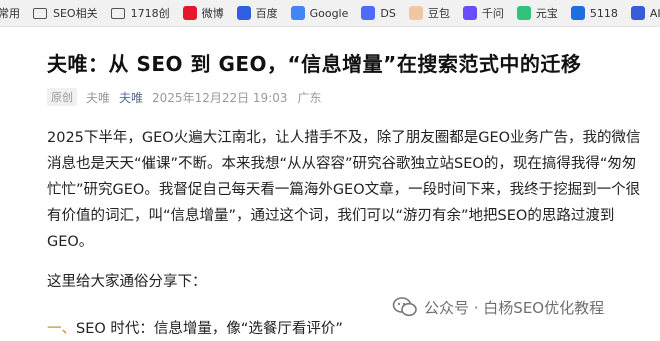  I want to click on bookmark-label: 豆包, so click(438, 13).